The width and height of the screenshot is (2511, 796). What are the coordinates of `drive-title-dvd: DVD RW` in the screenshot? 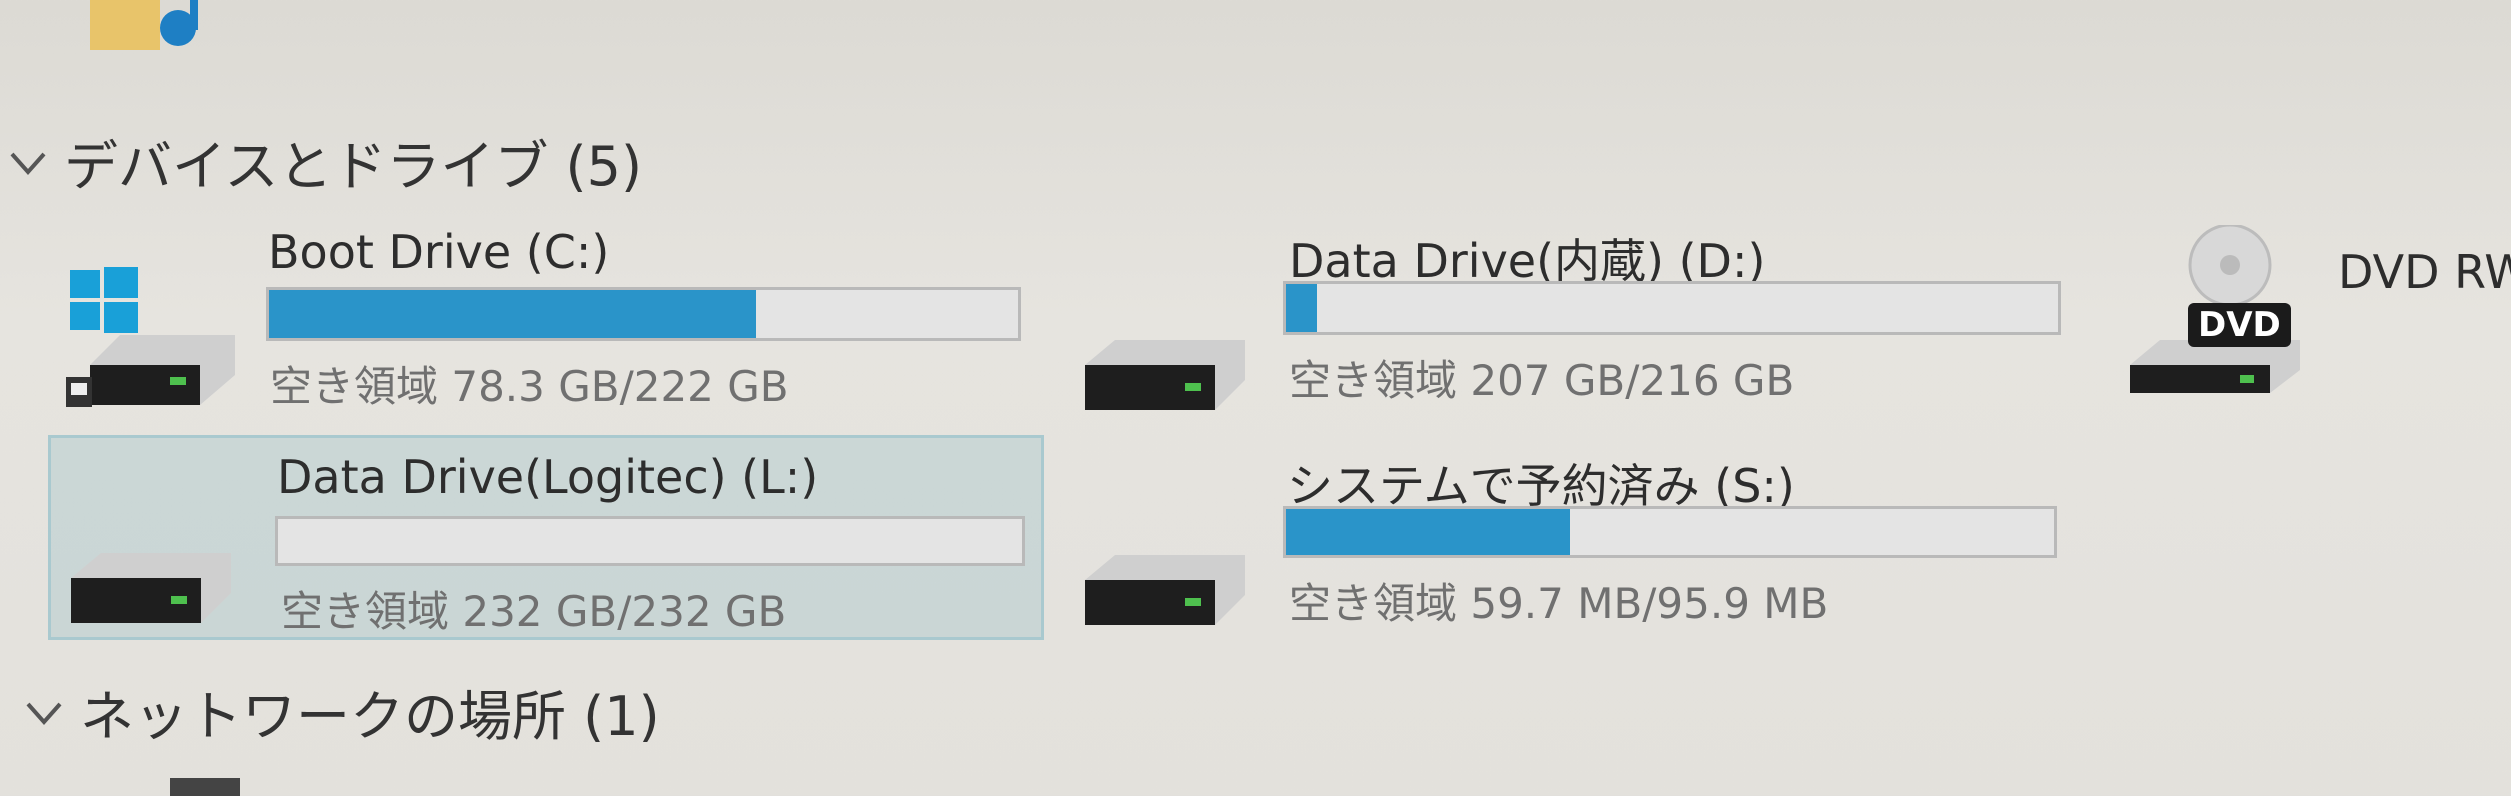 It's located at (2424, 272).